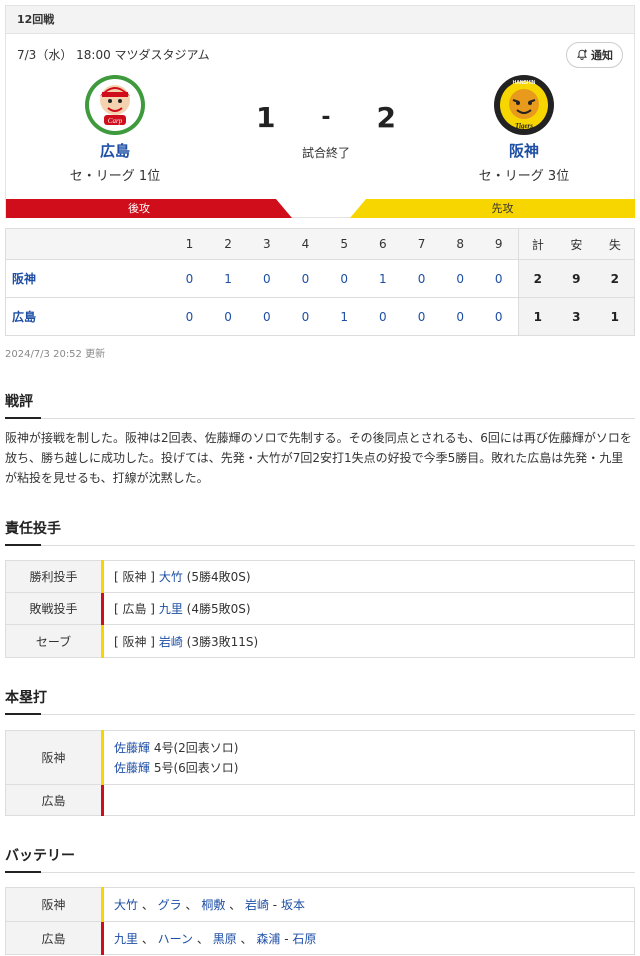  What do you see at coordinates (267, 244) in the screenshot?
I see `inning-header: 3` at bounding box center [267, 244].